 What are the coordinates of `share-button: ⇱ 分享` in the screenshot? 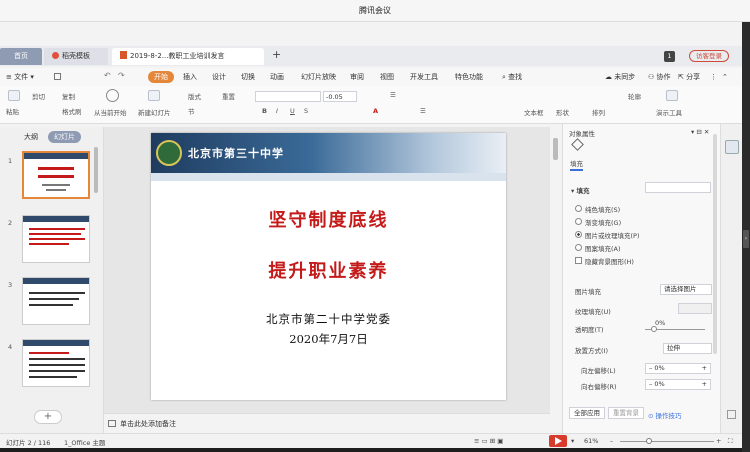 It's located at (689, 77).